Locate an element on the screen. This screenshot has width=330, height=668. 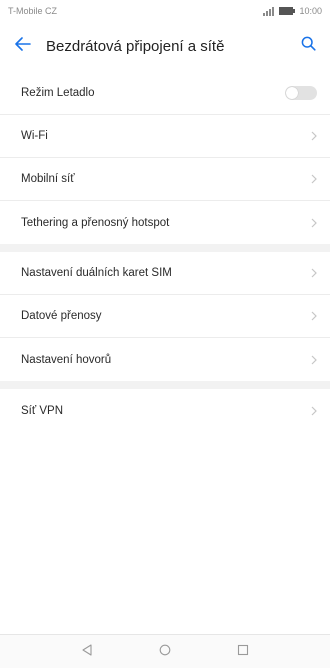
settings-item-label: Nastavení hovorů is located at coordinates (66, 359).